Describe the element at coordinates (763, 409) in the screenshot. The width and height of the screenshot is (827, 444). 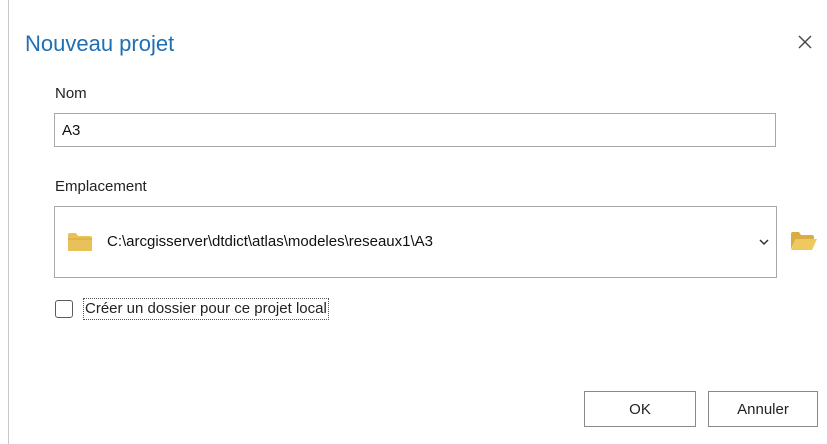
I see `cancel-button: Annuler` at that location.